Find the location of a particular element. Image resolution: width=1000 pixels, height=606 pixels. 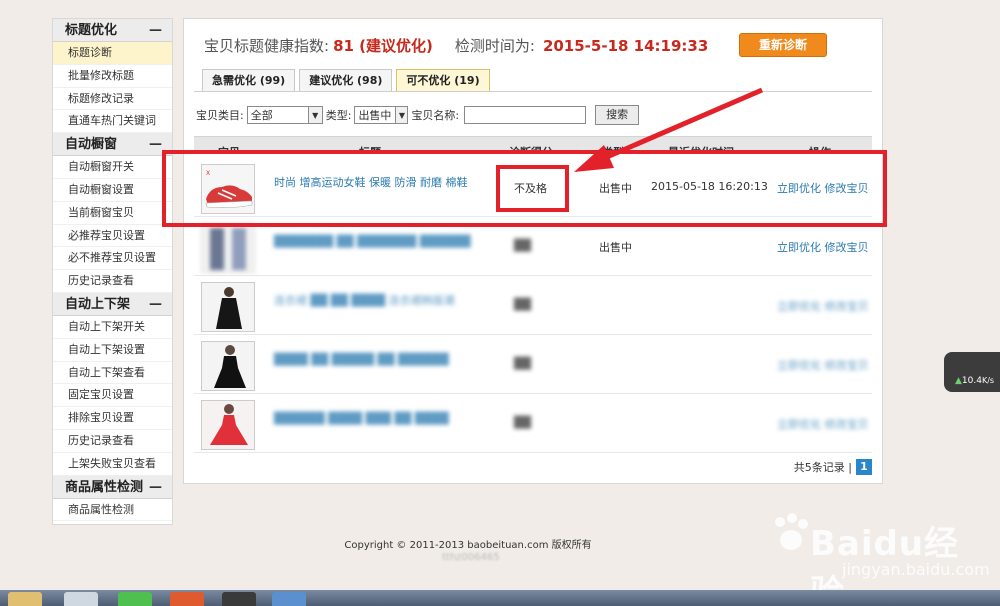

watermark-url: jingyan.baidu.com is located at coordinates (916, 569).